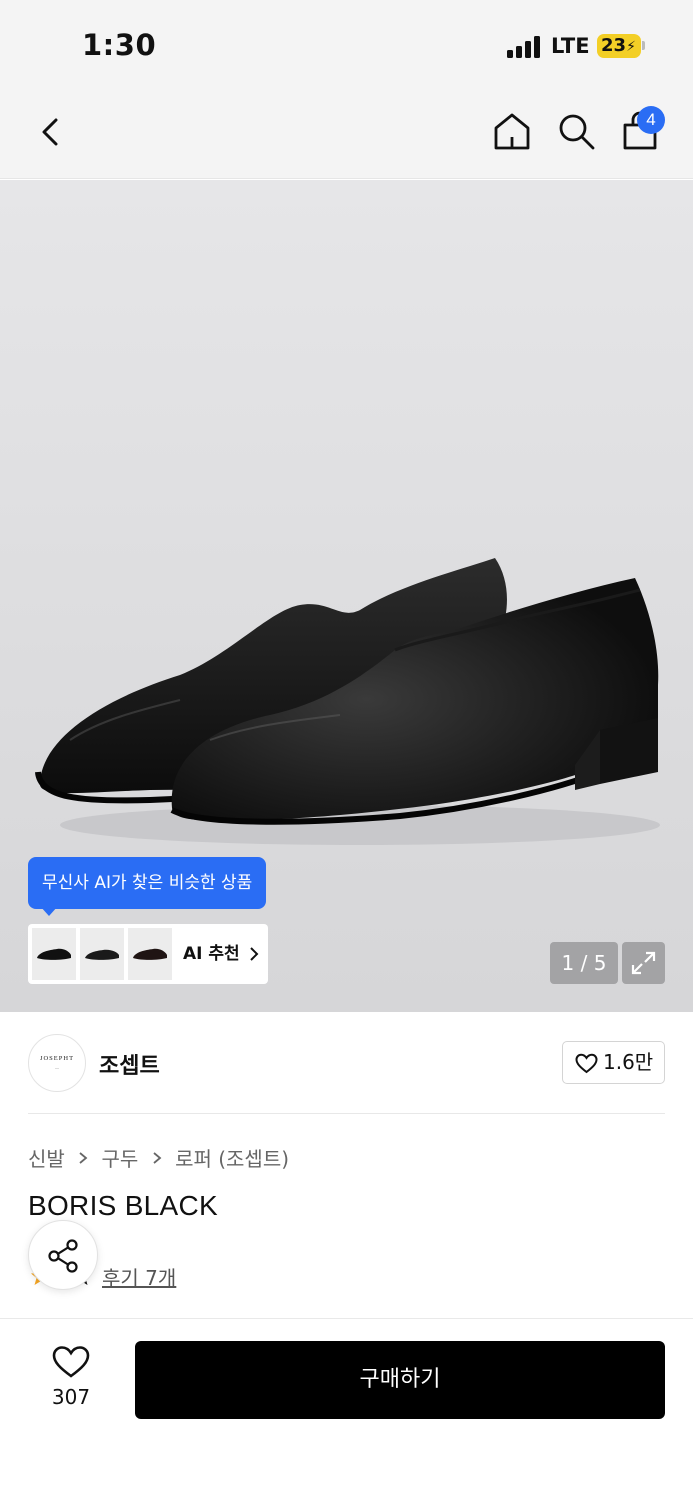 This screenshot has width=693, height=1500. I want to click on tooltip-tail, so click(49, 911).